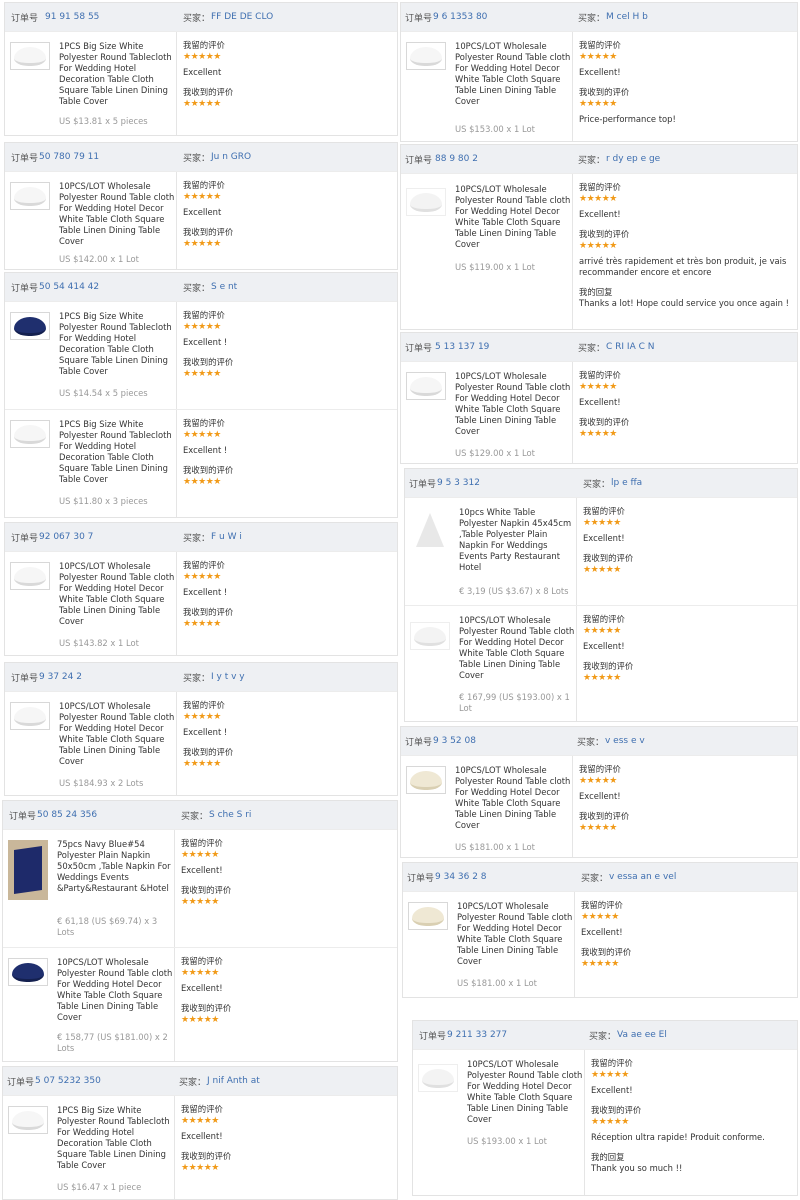 The height and width of the screenshot is (1200, 800). Describe the element at coordinates (633, 159) in the screenshot. I see `buyer-name: r dy ep e ge` at that location.